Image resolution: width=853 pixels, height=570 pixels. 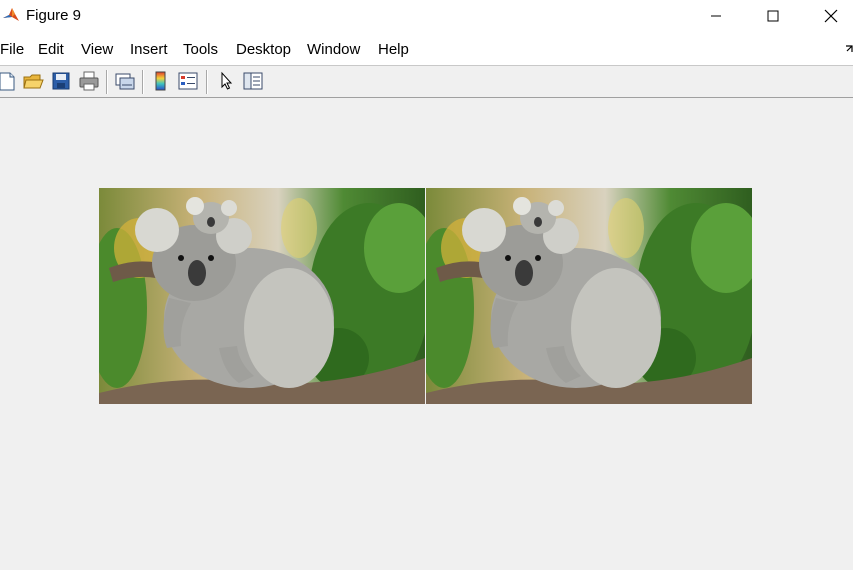 I want to click on new-figure-icon, so click(x=9, y=81).